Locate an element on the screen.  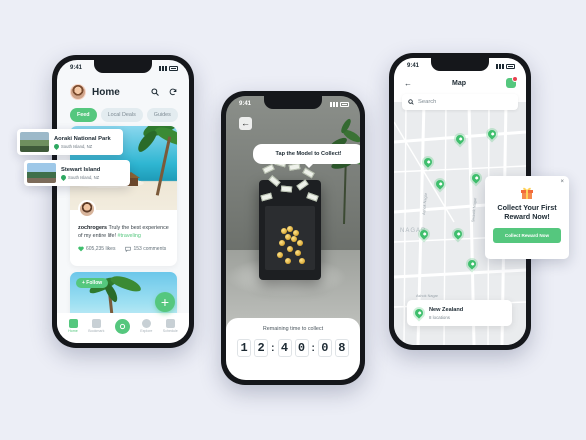
feed-tabs: Feed Local Deals Guides is located at coordinates (124, 115).